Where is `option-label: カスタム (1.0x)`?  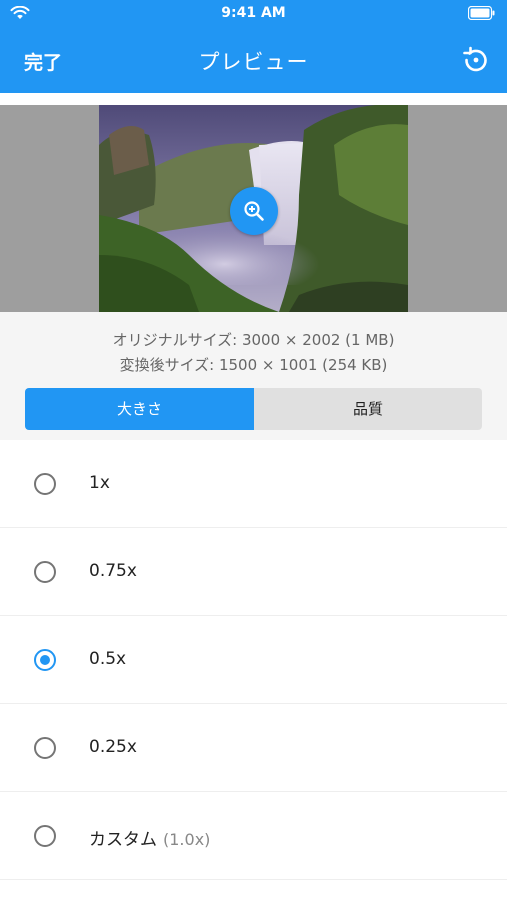 option-label: カスタム (1.0x) is located at coordinates (149, 837).